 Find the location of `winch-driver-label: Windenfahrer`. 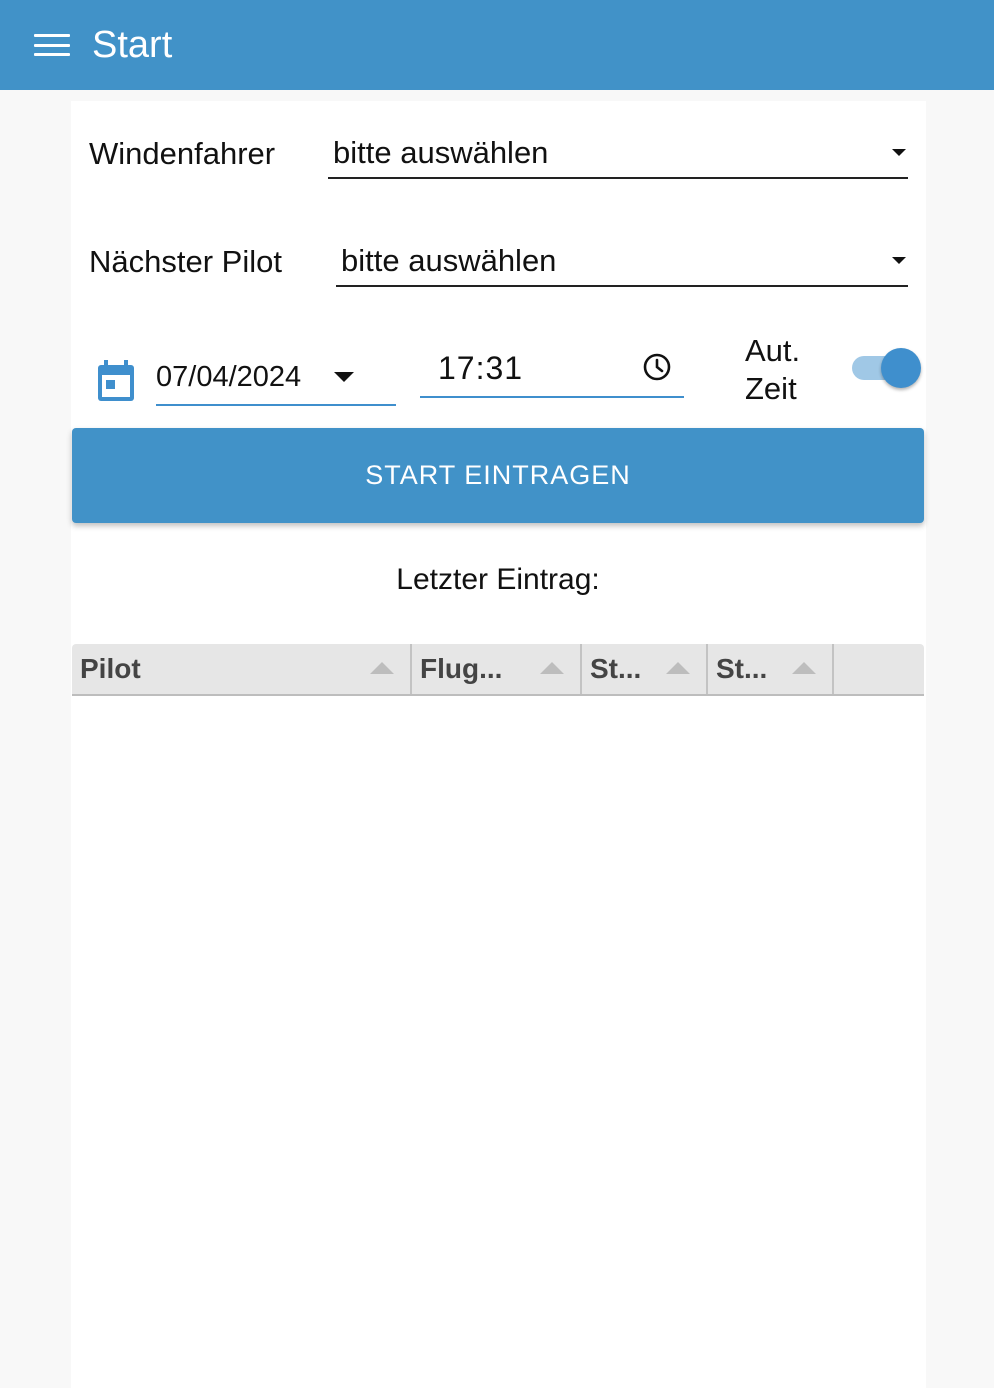

winch-driver-label: Windenfahrer is located at coordinates (182, 153).